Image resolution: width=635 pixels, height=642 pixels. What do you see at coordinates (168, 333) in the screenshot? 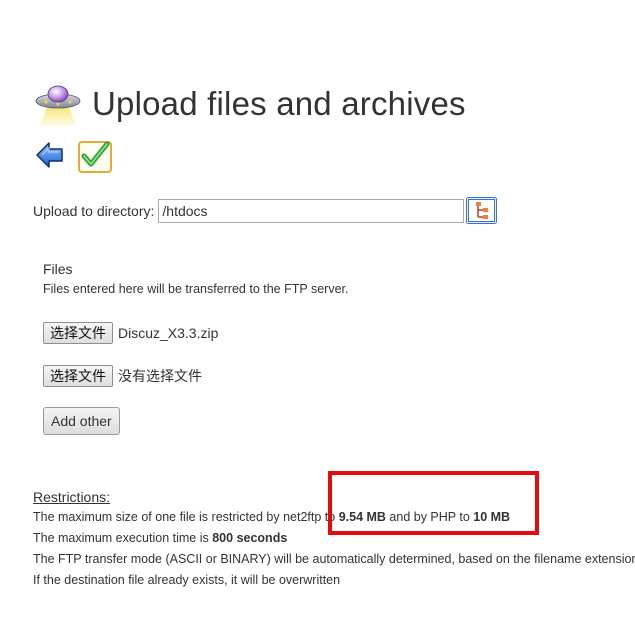
I see `selected-file-name-1: Discuz_X3.3.zip` at bounding box center [168, 333].